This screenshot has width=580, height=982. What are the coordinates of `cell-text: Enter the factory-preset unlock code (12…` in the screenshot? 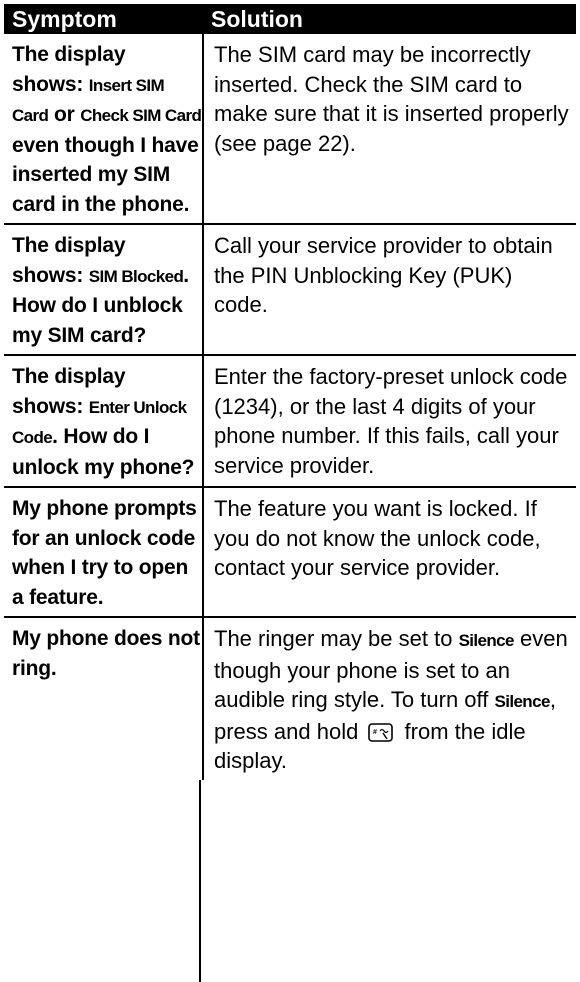 It's located at (391, 421).